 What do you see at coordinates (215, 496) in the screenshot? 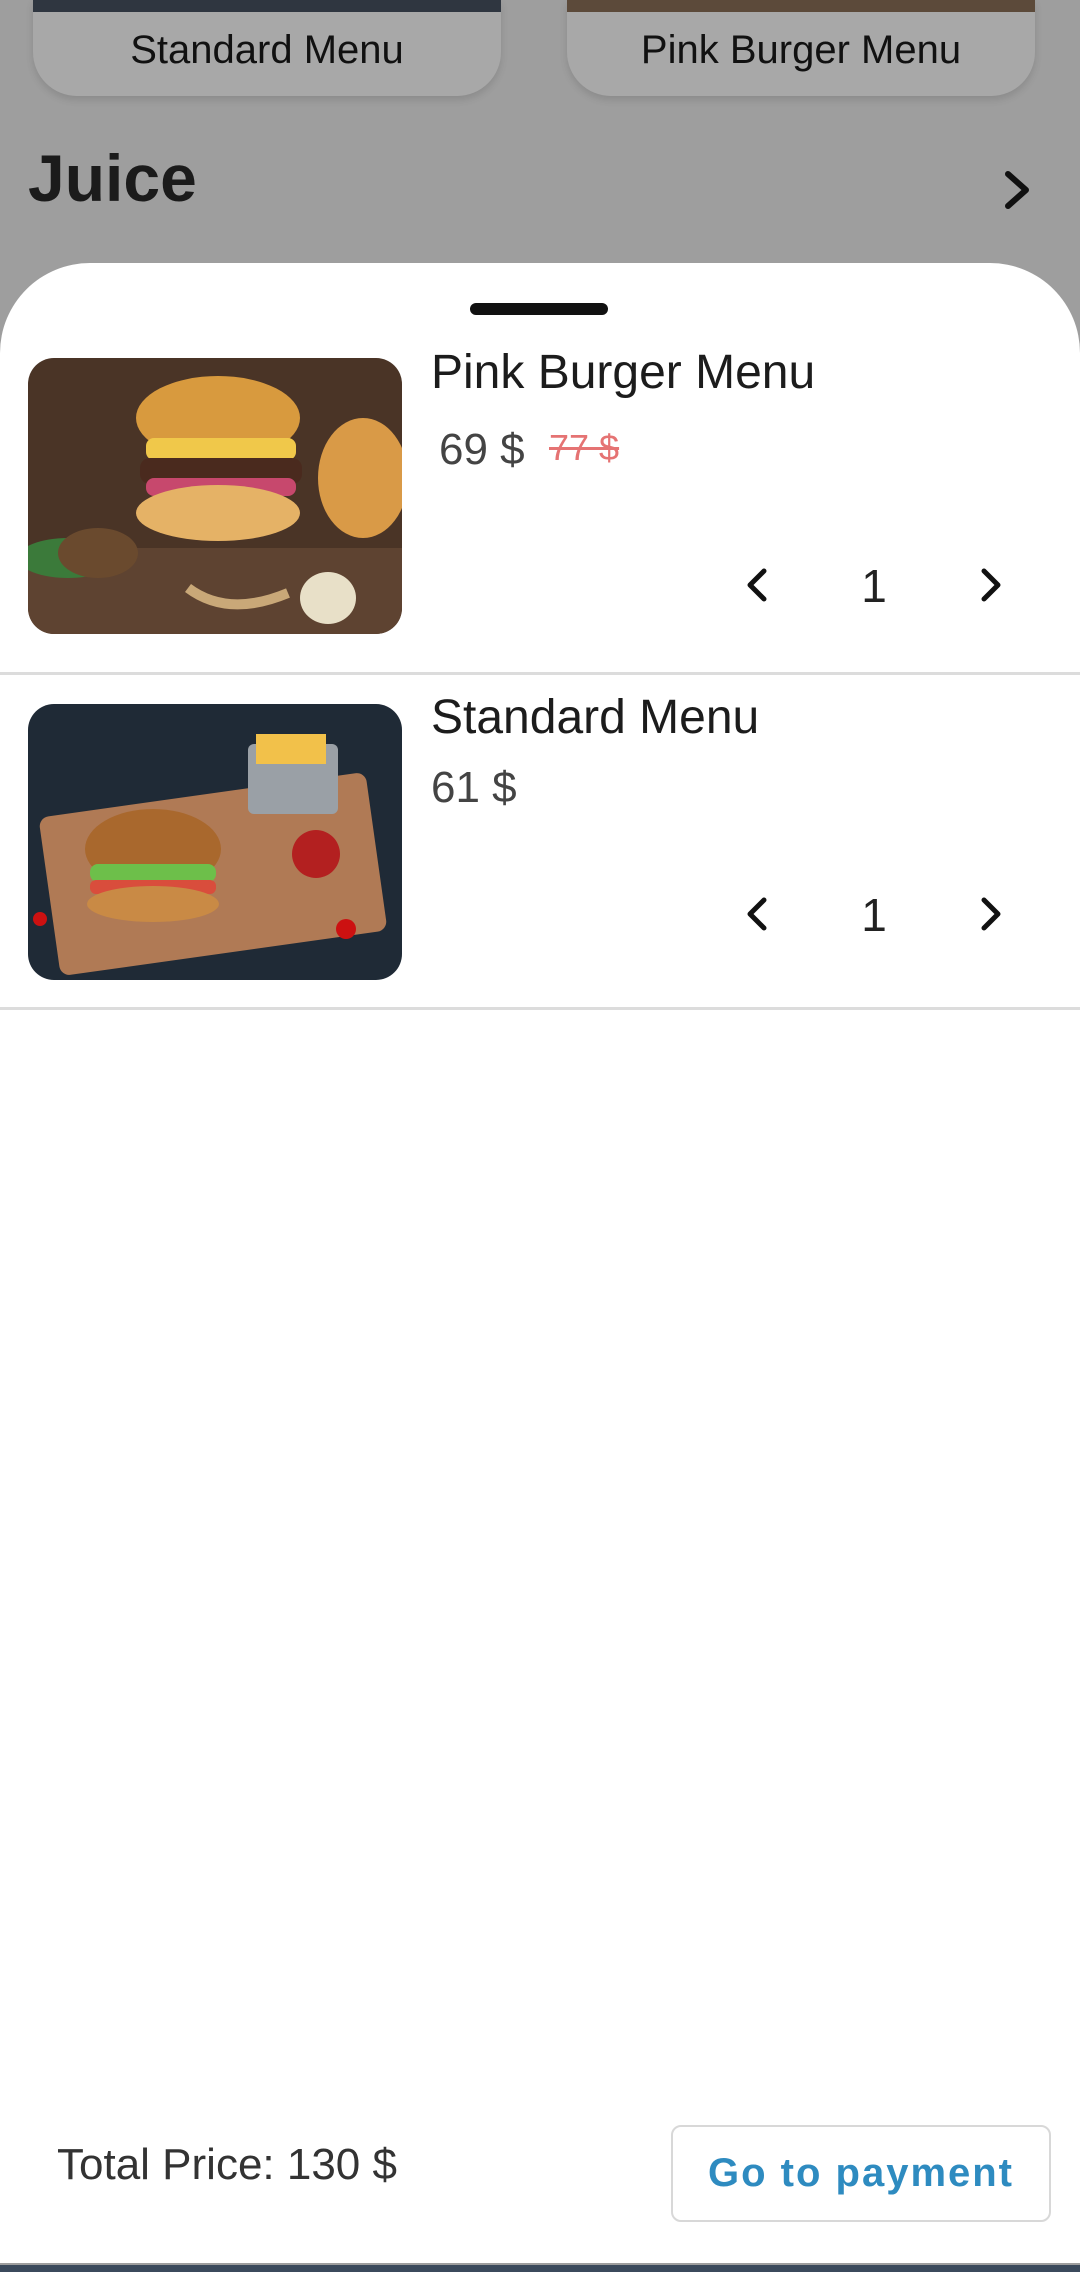
I see `burger-with-salad-photo` at bounding box center [215, 496].